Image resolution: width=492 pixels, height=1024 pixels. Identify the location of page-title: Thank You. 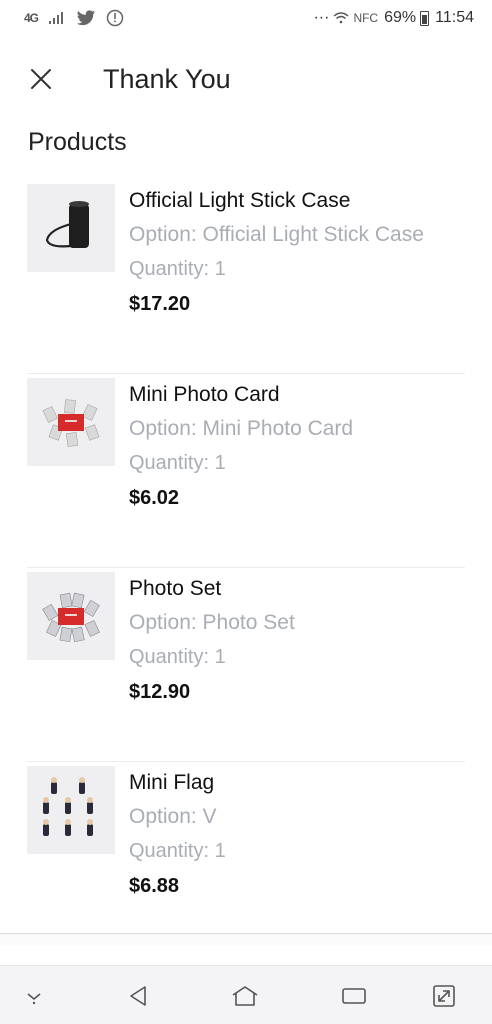
(167, 79).